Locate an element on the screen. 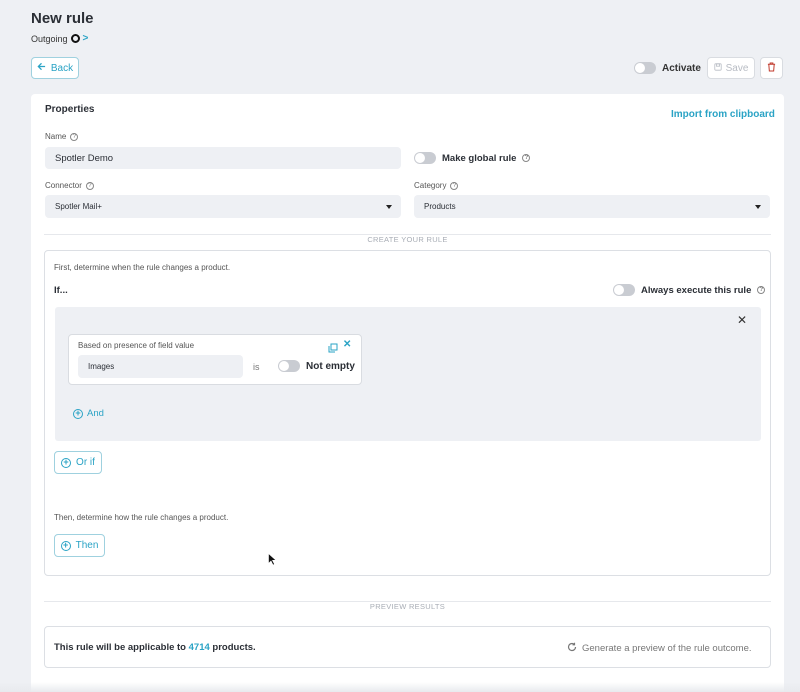 This screenshot has width=800, height=692. save-icon is located at coordinates (717, 68).